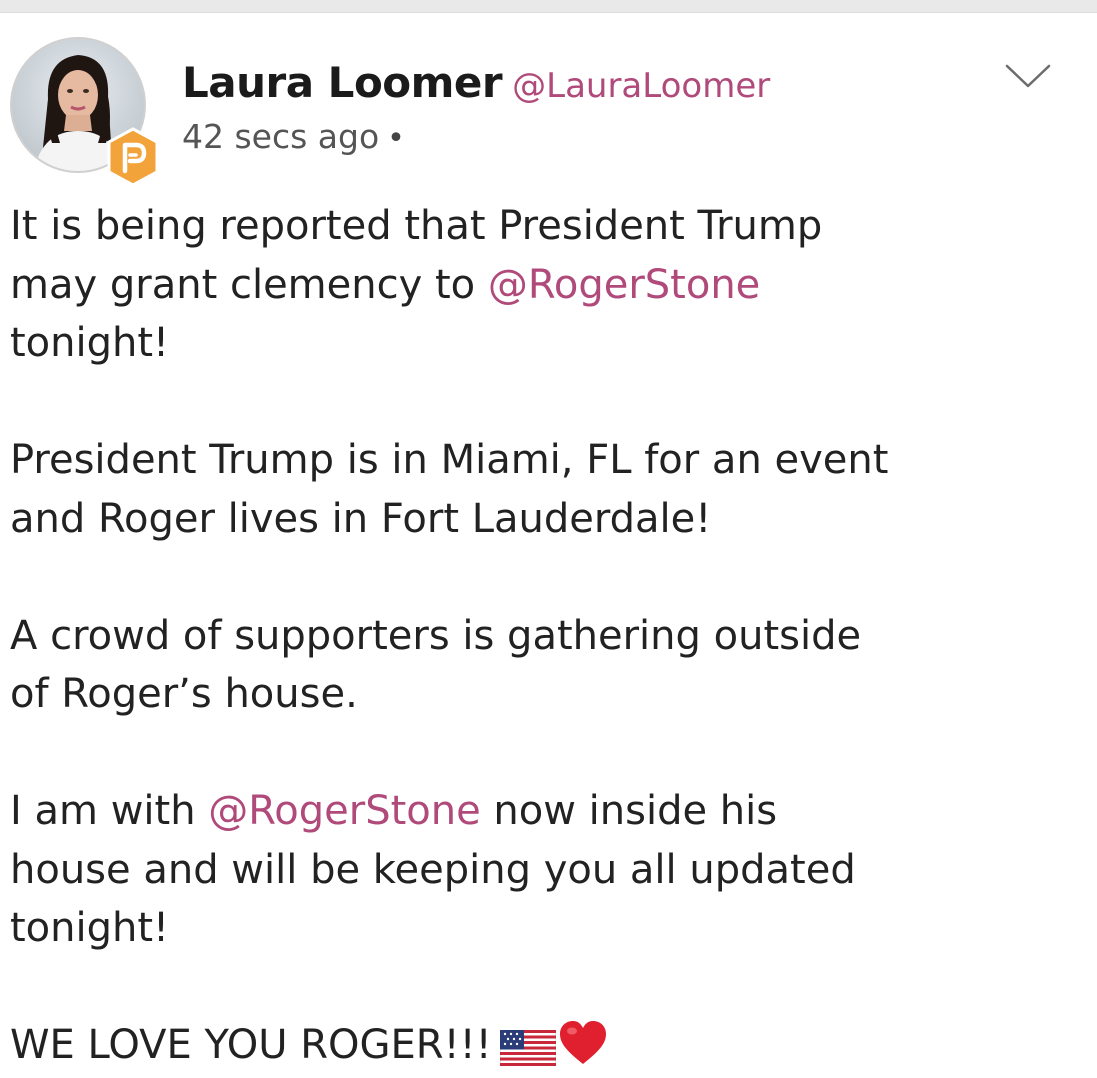  Describe the element at coordinates (280, 136) in the screenshot. I see `post-timestamp: 42 secs ago` at that location.